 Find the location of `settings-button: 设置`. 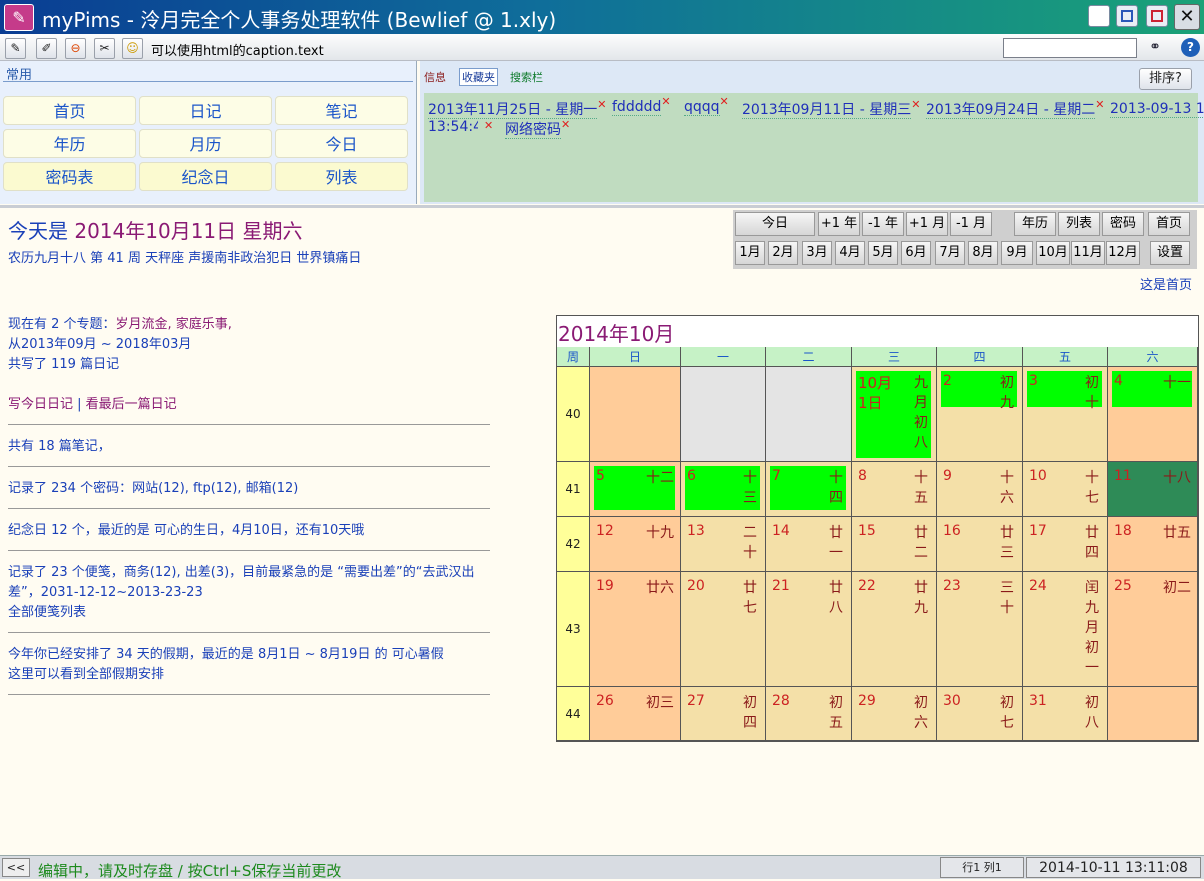

settings-button: 设置 is located at coordinates (1170, 253).